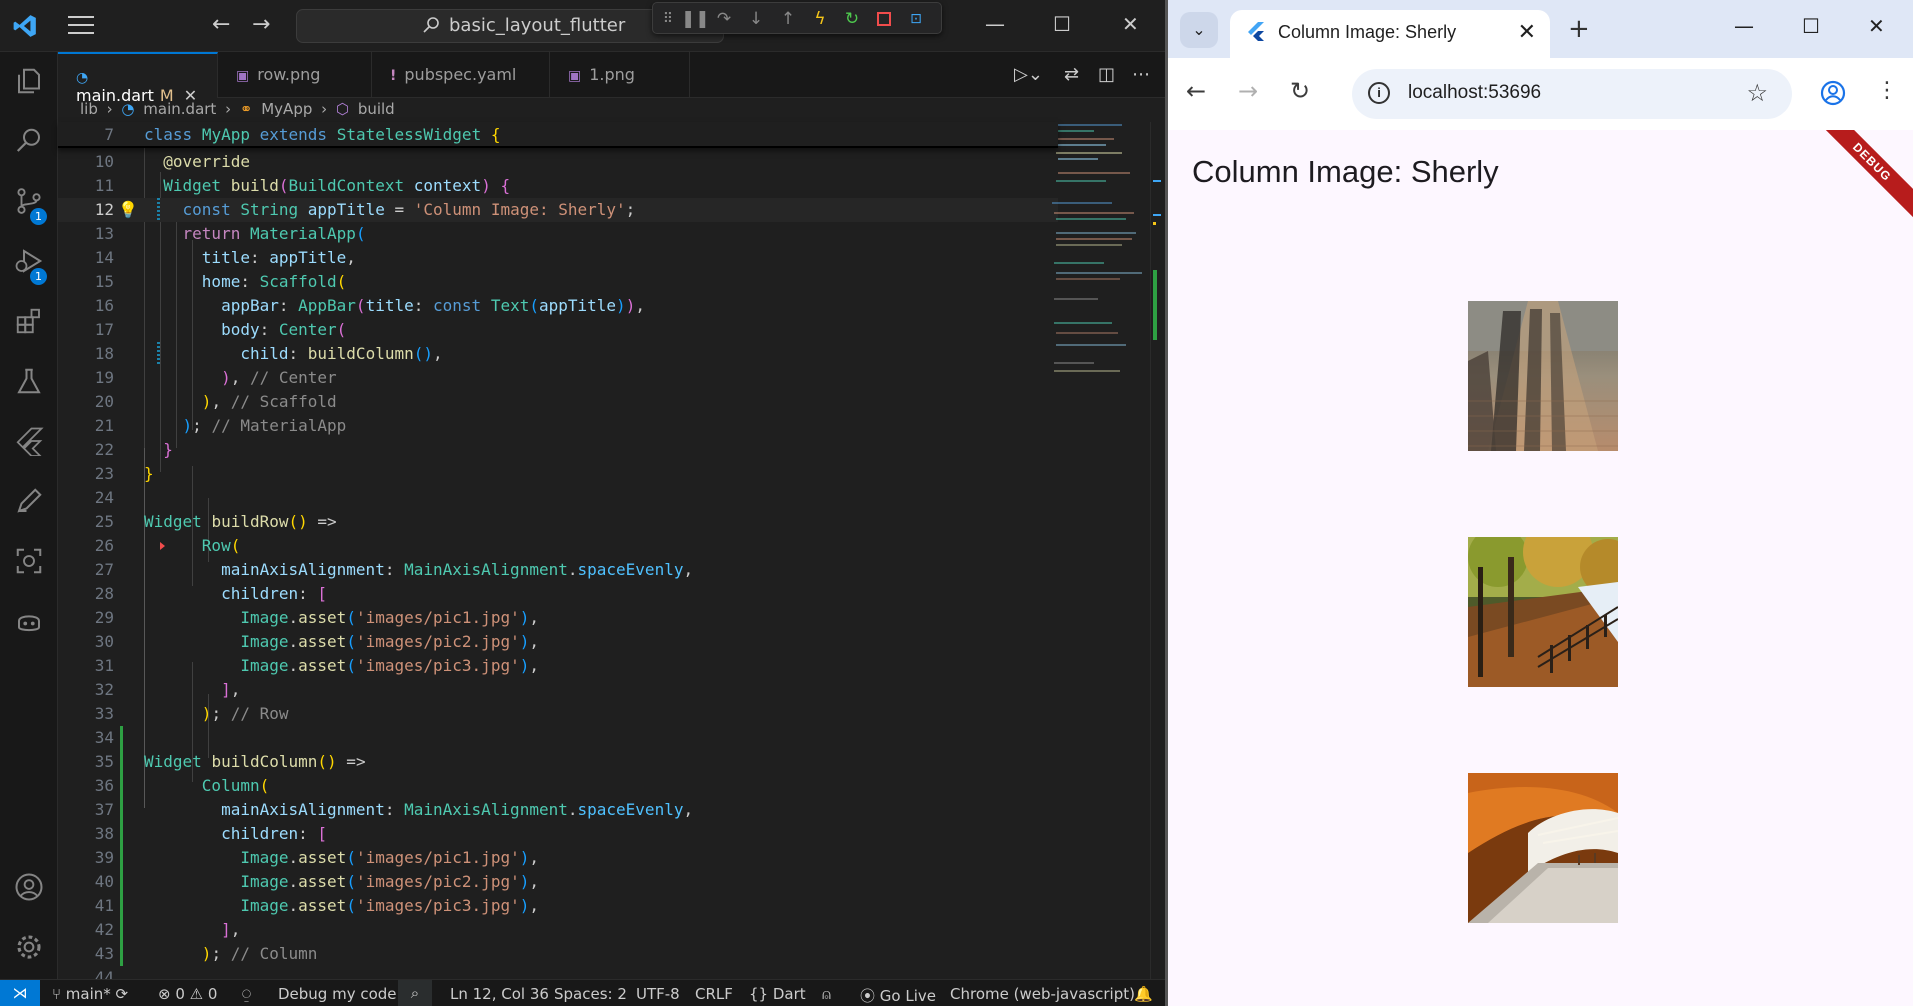 This screenshot has width=1913, height=1006. I want to click on close-tab-icon: ✕, so click(1527, 32).